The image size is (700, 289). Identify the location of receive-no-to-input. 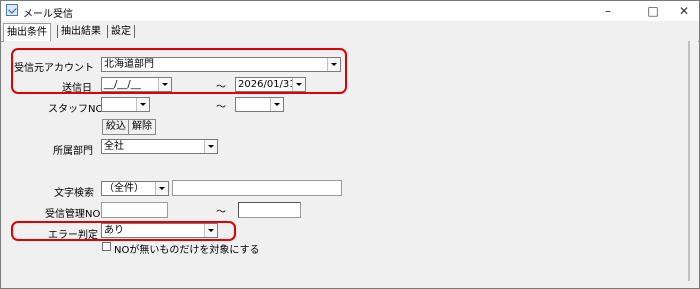
(269, 210).